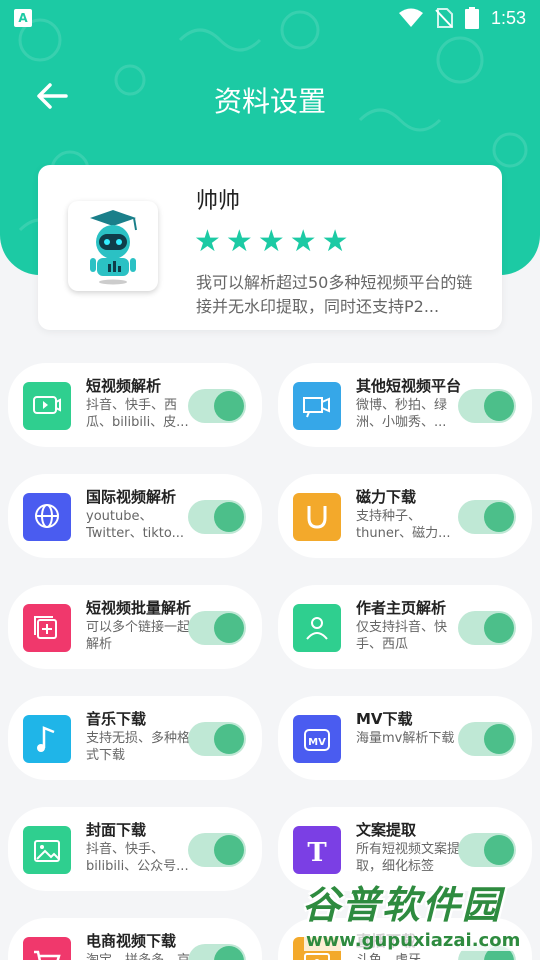 This screenshot has width=540, height=960. What do you see at coordinates (47, 739) in the screenshot?
I see `music-icon` at bounding box center [47, 739].